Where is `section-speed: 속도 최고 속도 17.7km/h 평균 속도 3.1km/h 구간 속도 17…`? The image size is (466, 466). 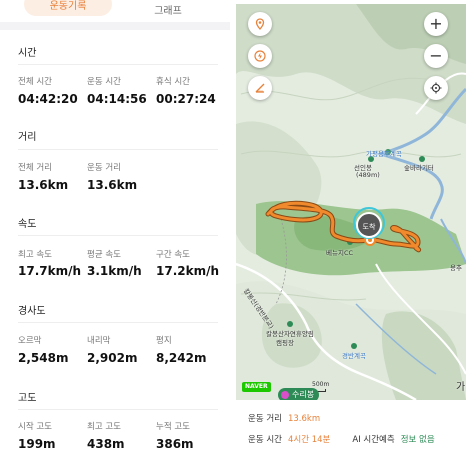 section-speed: 속도 최고 속도 17.7km/h 평균 속도 3.1km/h 구간 속도 17… is located at coordinates (115, 247).